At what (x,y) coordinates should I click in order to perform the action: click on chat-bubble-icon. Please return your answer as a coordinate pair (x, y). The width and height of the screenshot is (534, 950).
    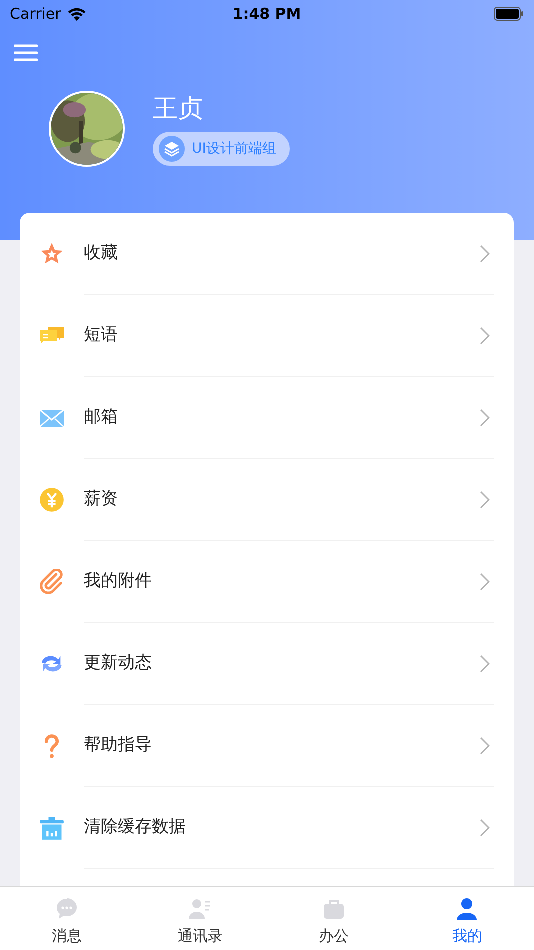
    Looking at the image, I should click on (66, 909).